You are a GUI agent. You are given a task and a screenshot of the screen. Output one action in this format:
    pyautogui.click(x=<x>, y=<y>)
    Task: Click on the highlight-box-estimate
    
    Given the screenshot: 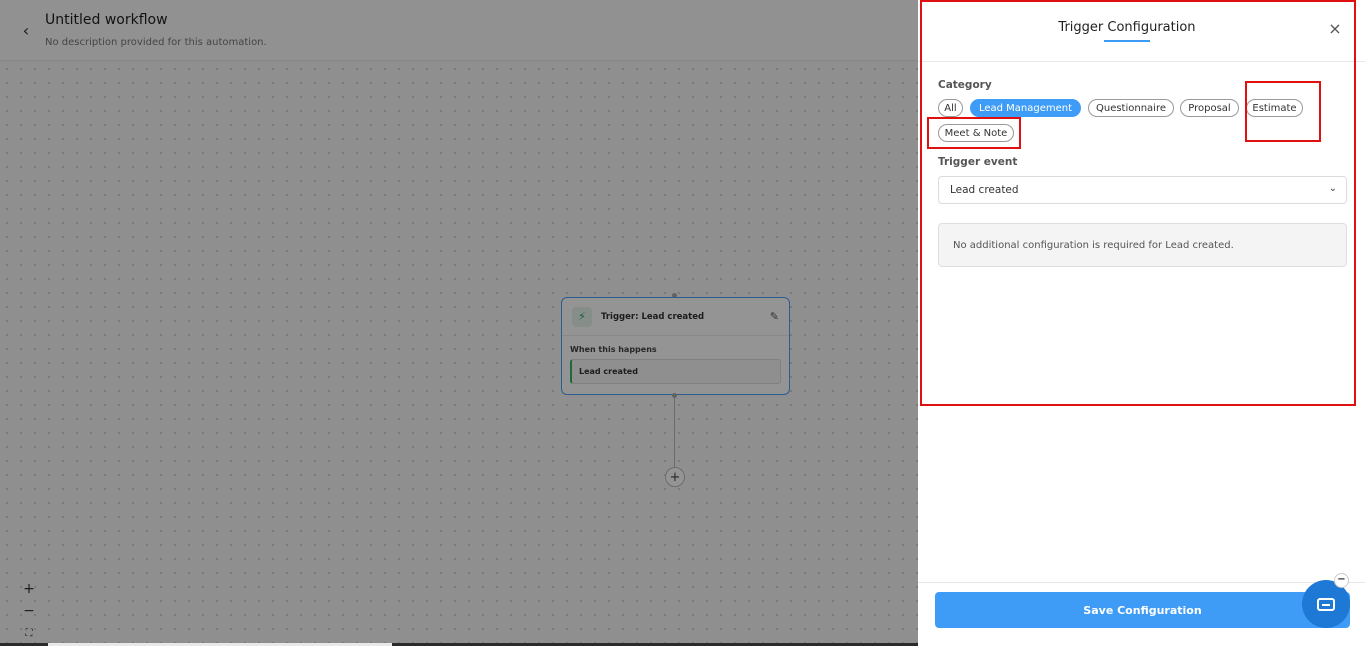 What is the action you would take?
    pyautogui.click(x=1283, y=111)
    